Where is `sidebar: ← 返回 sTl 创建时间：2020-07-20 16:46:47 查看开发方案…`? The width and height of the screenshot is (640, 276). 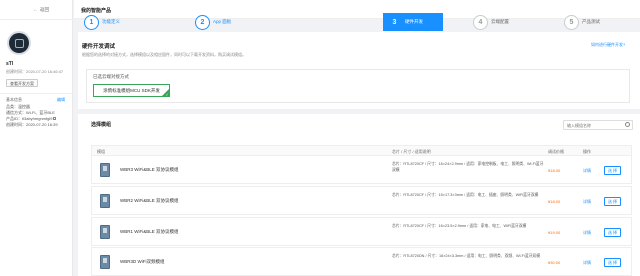 sidebar: ← 返回 sTl 创建时间：2020-07-20 16:46:47 查看开发方案… is located at coordinates (36, 138).